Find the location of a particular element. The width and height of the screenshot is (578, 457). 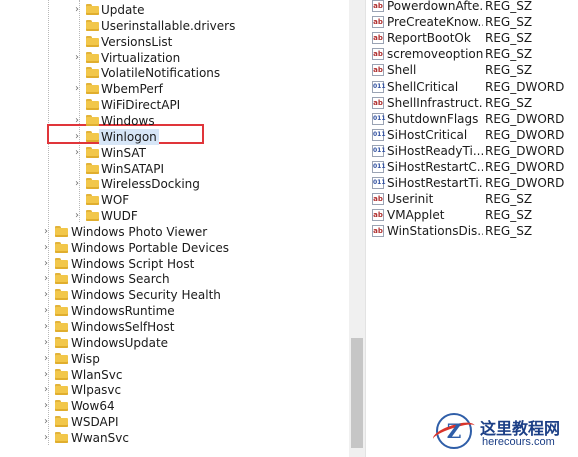

registry-value-row: ab PowerdownAfte... REG_SZ is located at coordinates (474, 7).